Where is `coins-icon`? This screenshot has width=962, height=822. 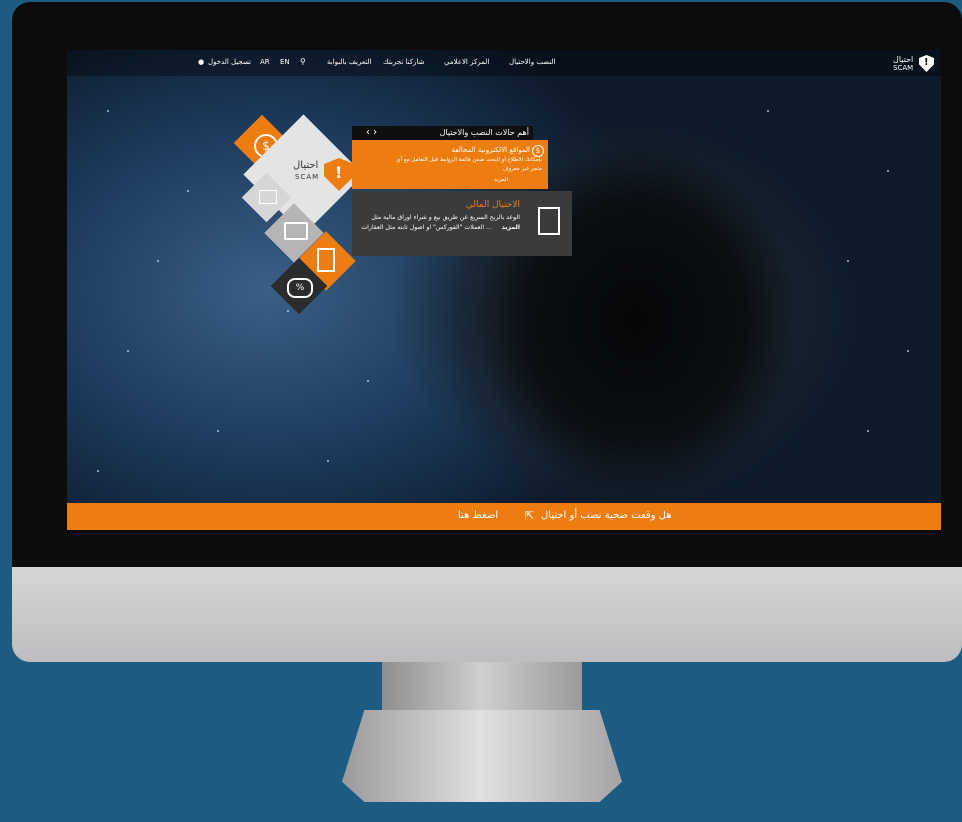
coins-icon is located at coordinates (326, 260).